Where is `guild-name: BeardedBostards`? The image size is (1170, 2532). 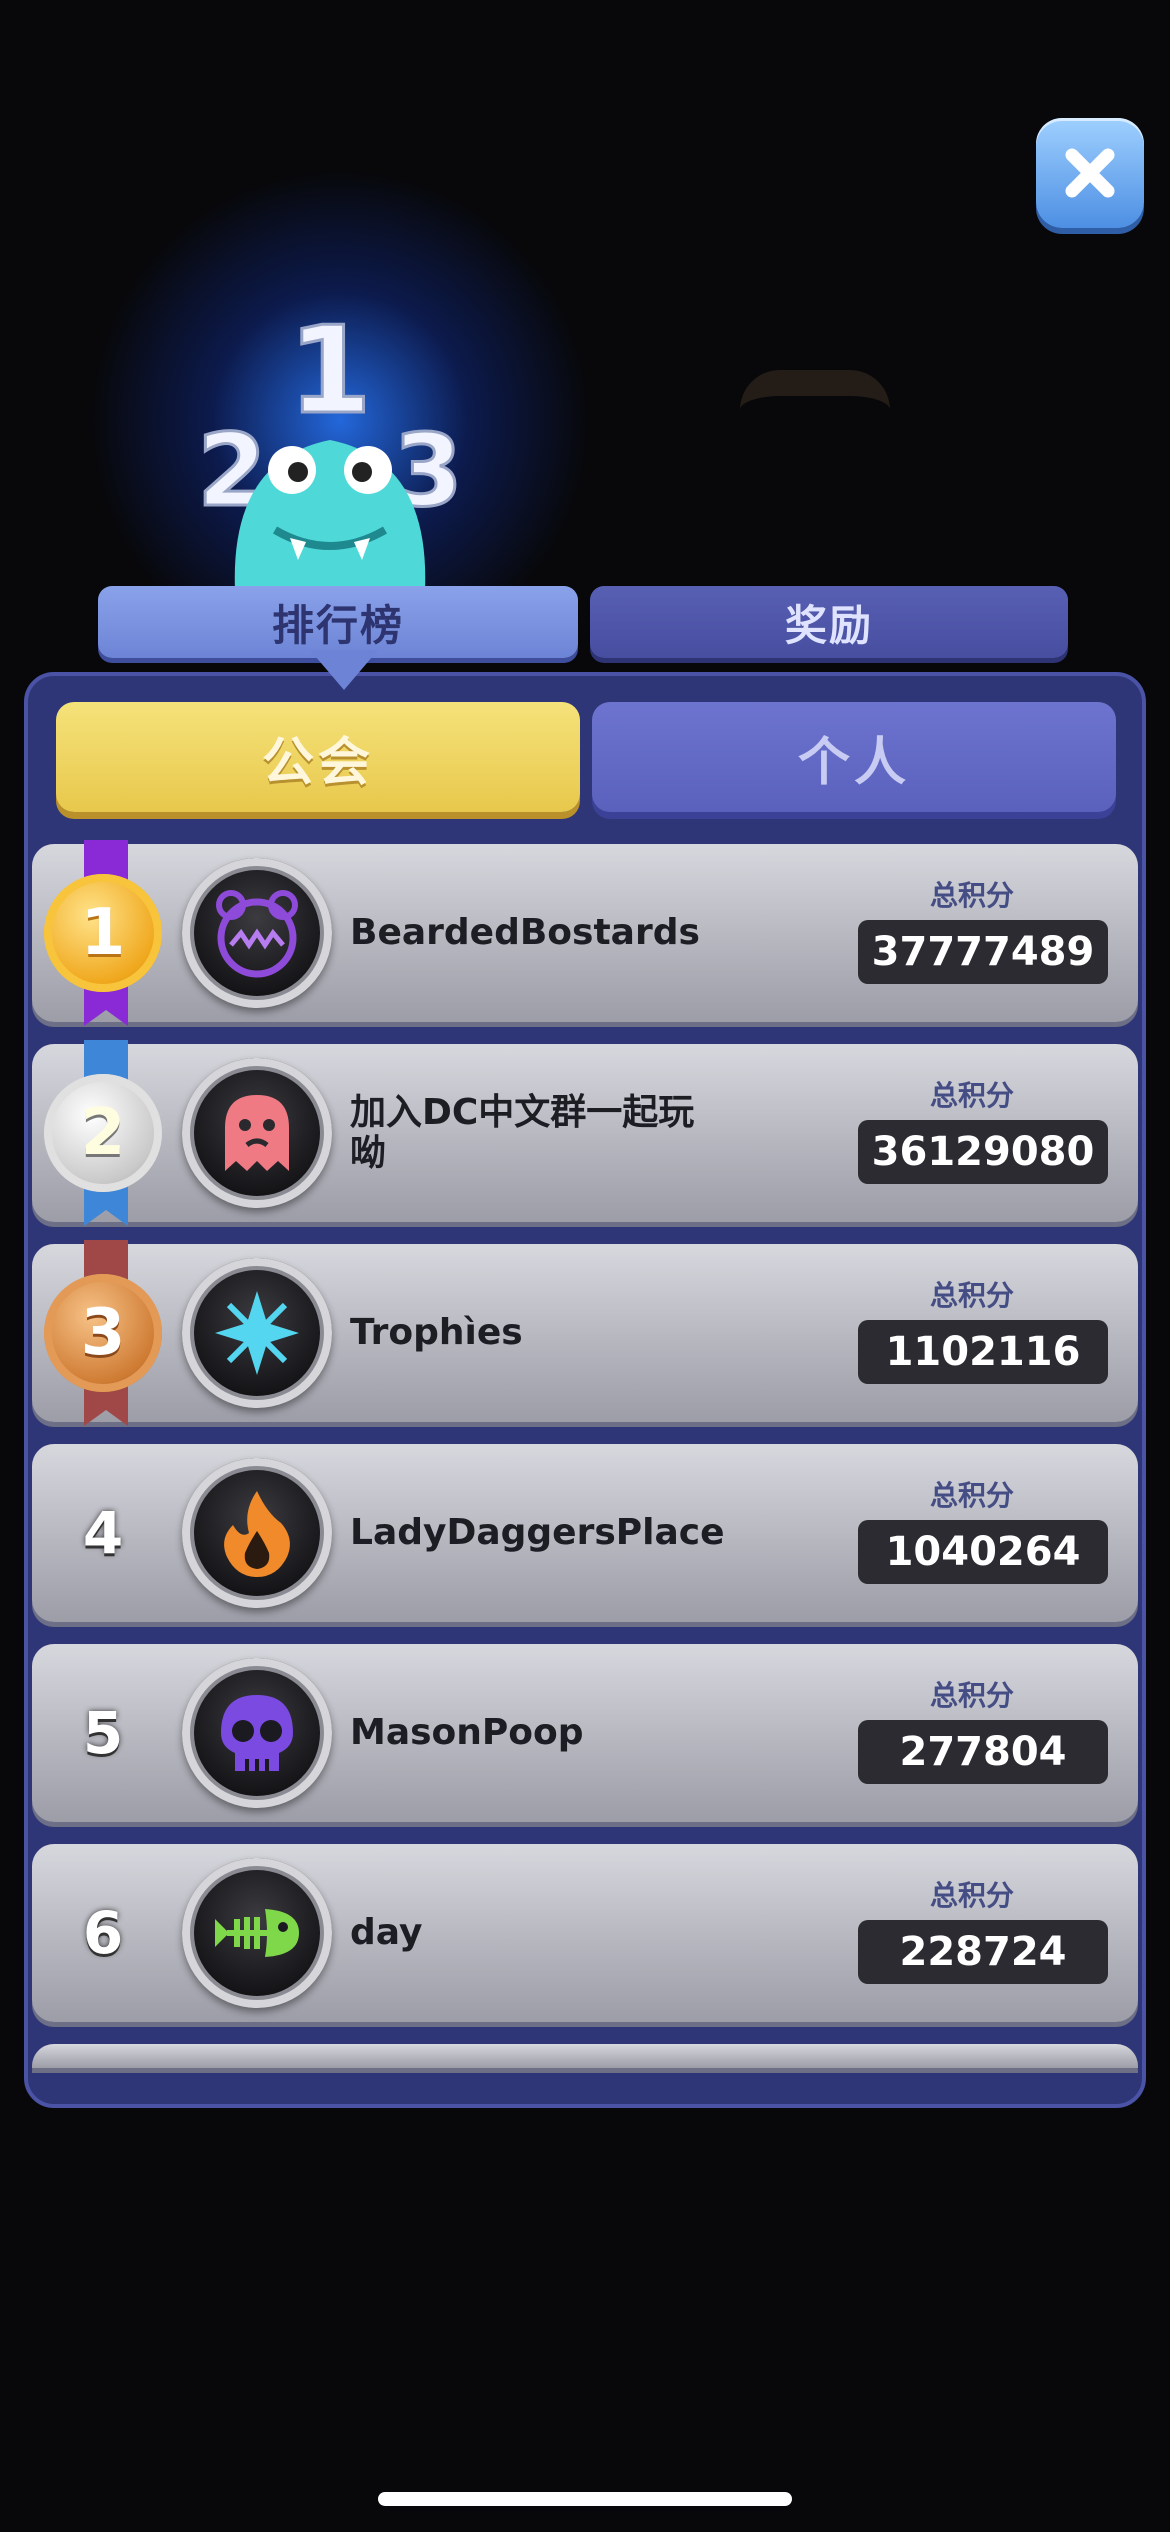
guild-name: BeardedBostards is located at coordinates (525, 933).